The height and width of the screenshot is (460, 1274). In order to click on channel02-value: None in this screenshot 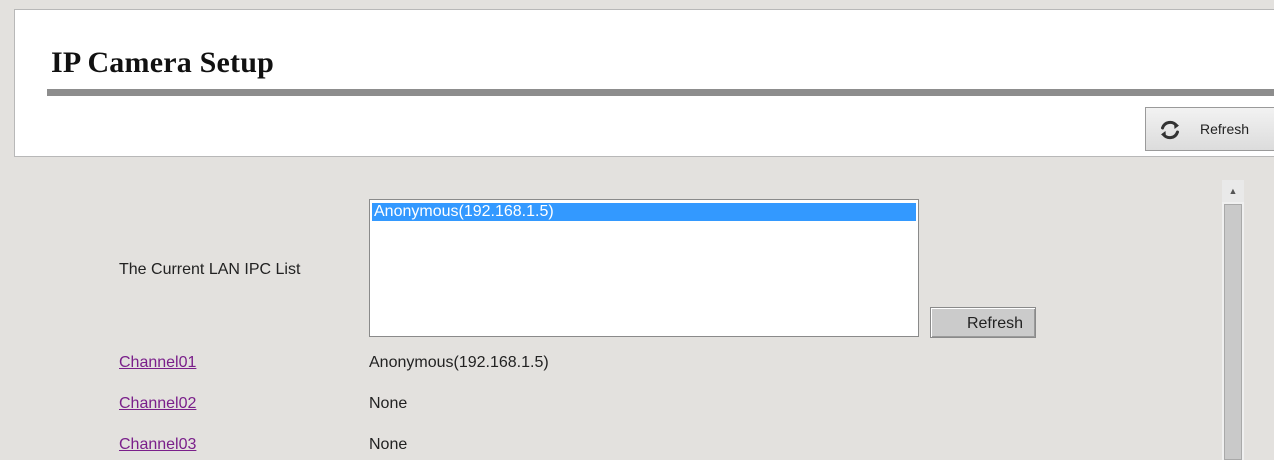, I will do `click(388, 403)`.